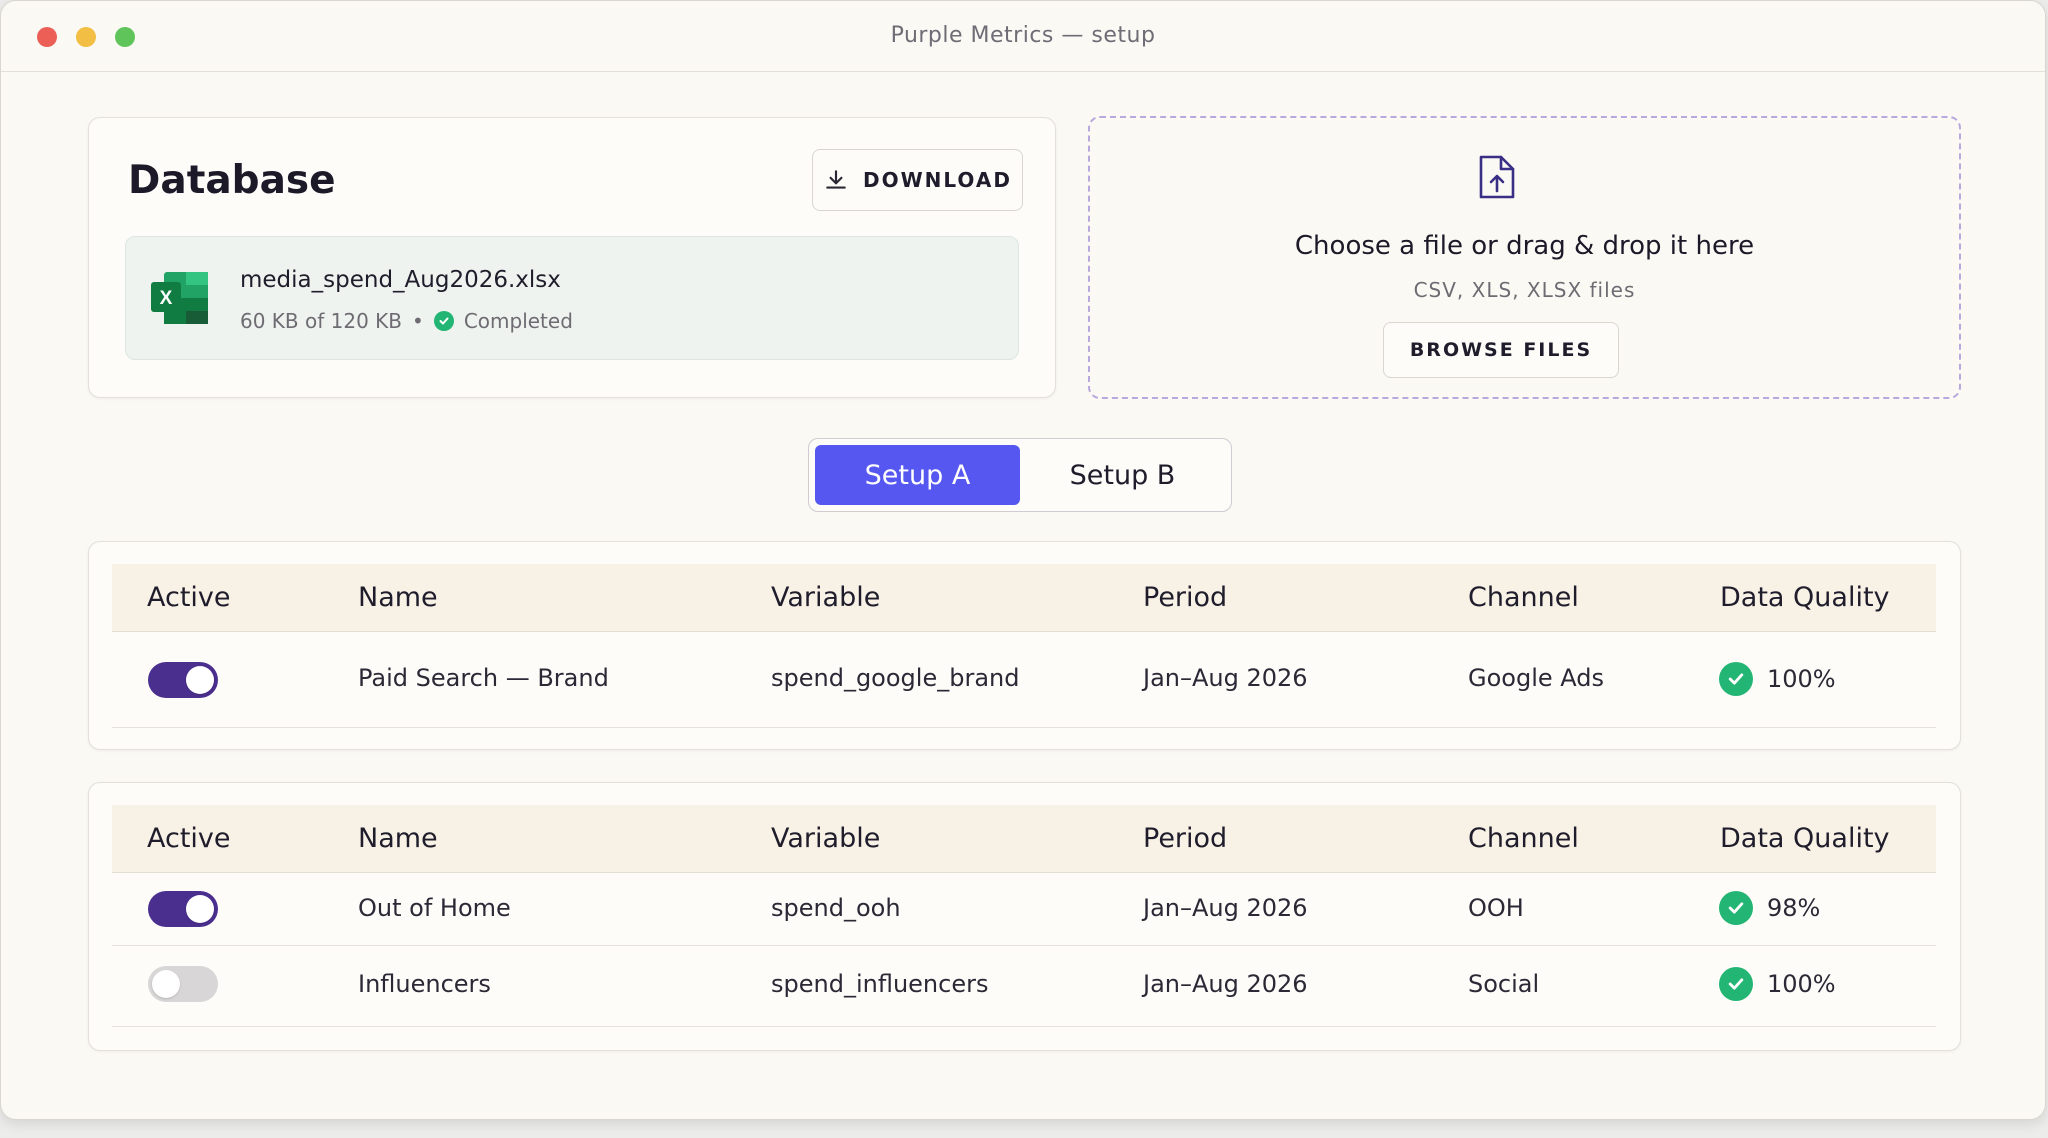 The image size is (2048, 1138). Describe the element at coordinates (880, 984) in the screenshot. I see `row-variable: spend_influencers` at that location.